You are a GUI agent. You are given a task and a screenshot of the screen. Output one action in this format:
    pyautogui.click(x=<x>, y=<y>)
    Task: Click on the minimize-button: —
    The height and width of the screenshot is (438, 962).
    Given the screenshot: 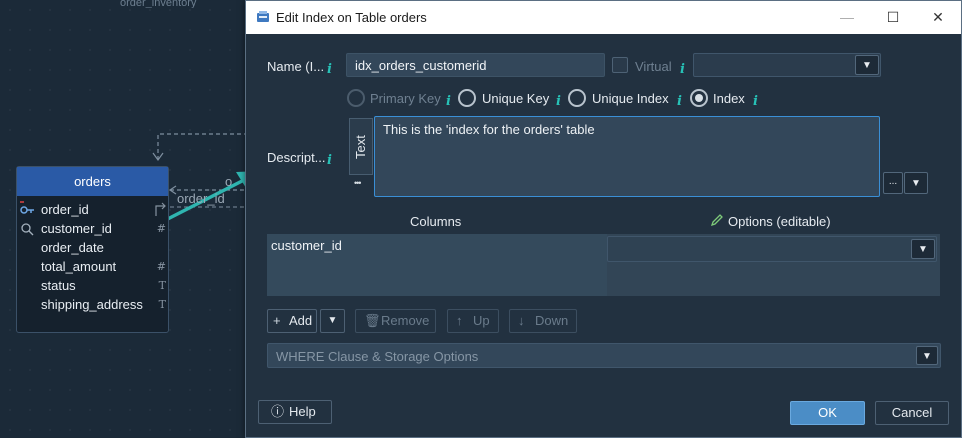 What is the action you would take?
    pyautogui.click(x=847, y=17)
    